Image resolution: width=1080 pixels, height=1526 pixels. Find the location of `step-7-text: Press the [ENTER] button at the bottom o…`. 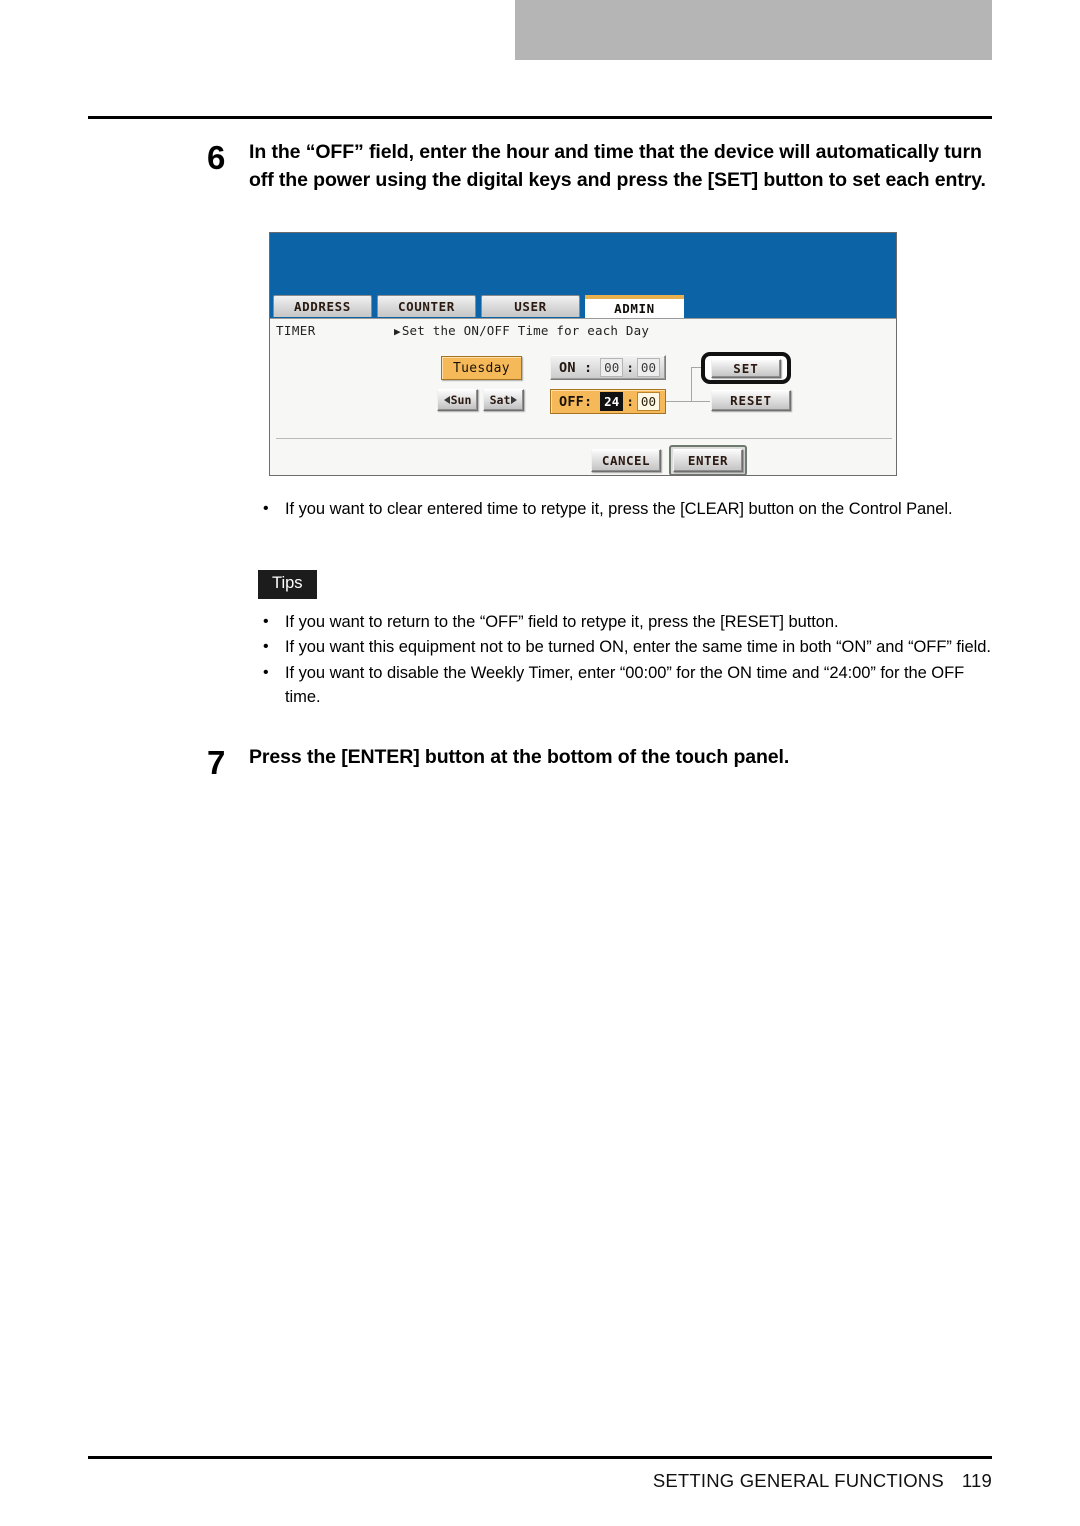

step-7-text: Press the [ENTER] button at the bottom o… is located at coordinates (519, 757).